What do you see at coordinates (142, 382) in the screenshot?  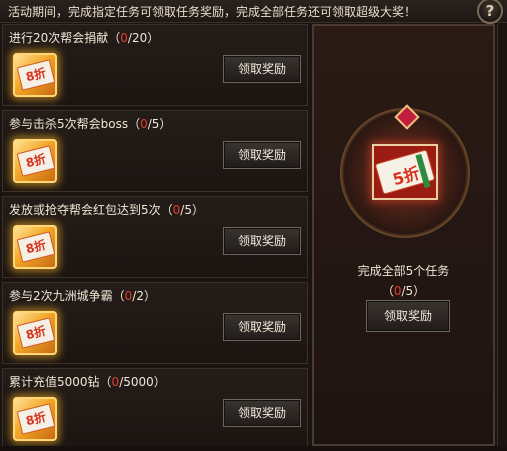 I see `task-progress-total: /5000）` at bounding box center [142, 382].